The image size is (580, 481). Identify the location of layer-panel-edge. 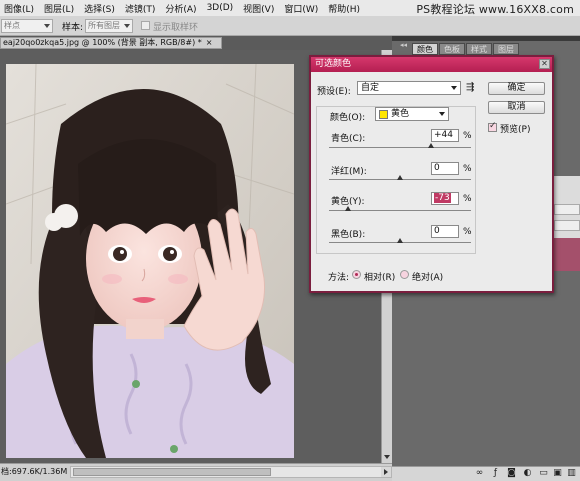
(566, 223).